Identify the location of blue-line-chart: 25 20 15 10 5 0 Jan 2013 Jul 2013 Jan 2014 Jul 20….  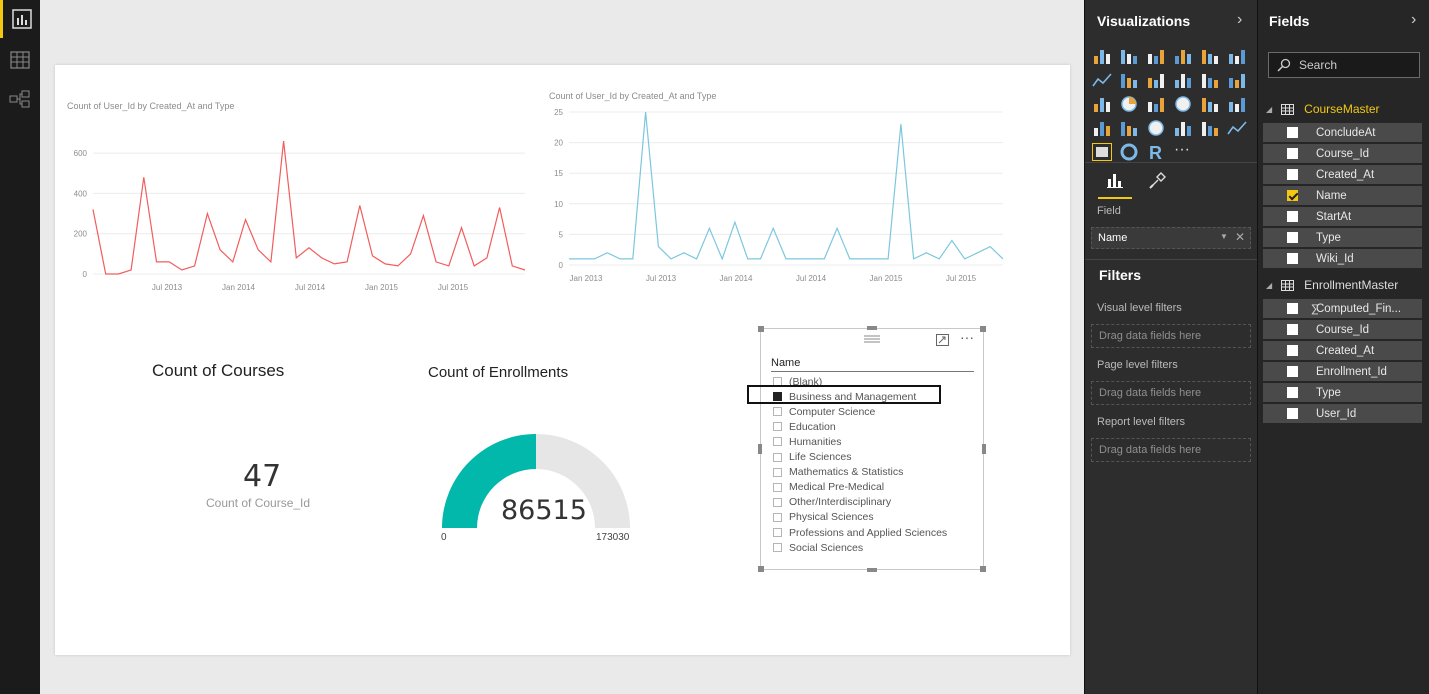
(770, 197).